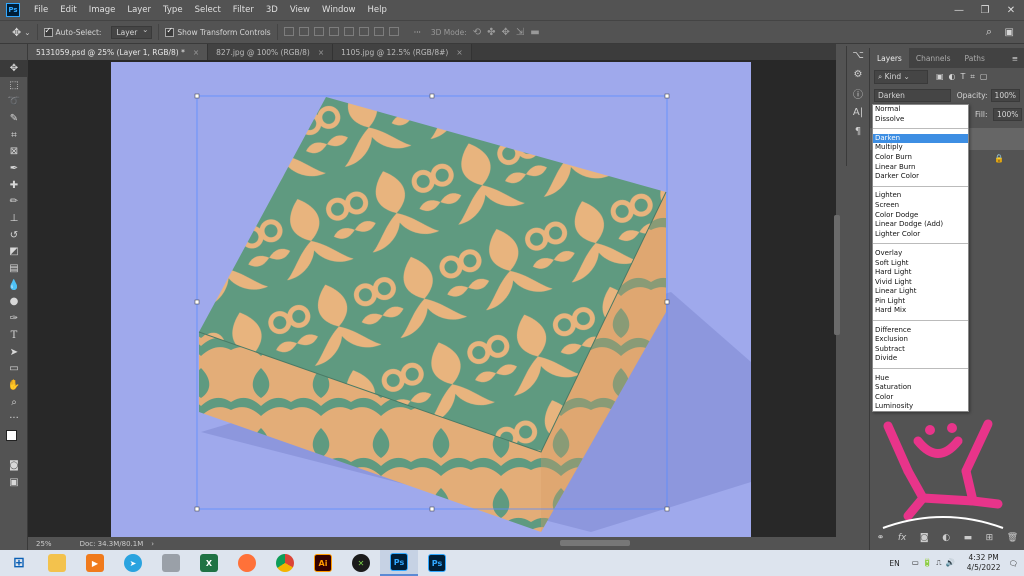 Image resolution: width=1024 pixels, height=576 pixels. Describe the element at coordinates (920, 206) in the screenshot. I see `blend-option: Screen` at that location.